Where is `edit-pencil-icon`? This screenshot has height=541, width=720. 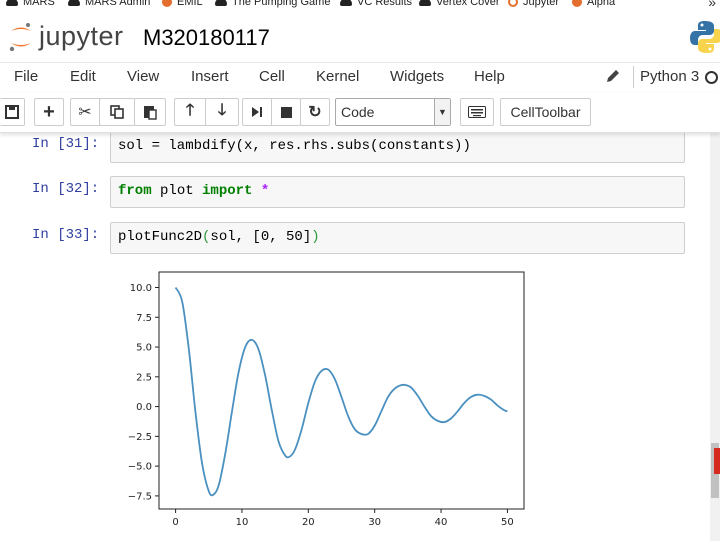 edit-pencil-icon is located at coordinates (613, 76).